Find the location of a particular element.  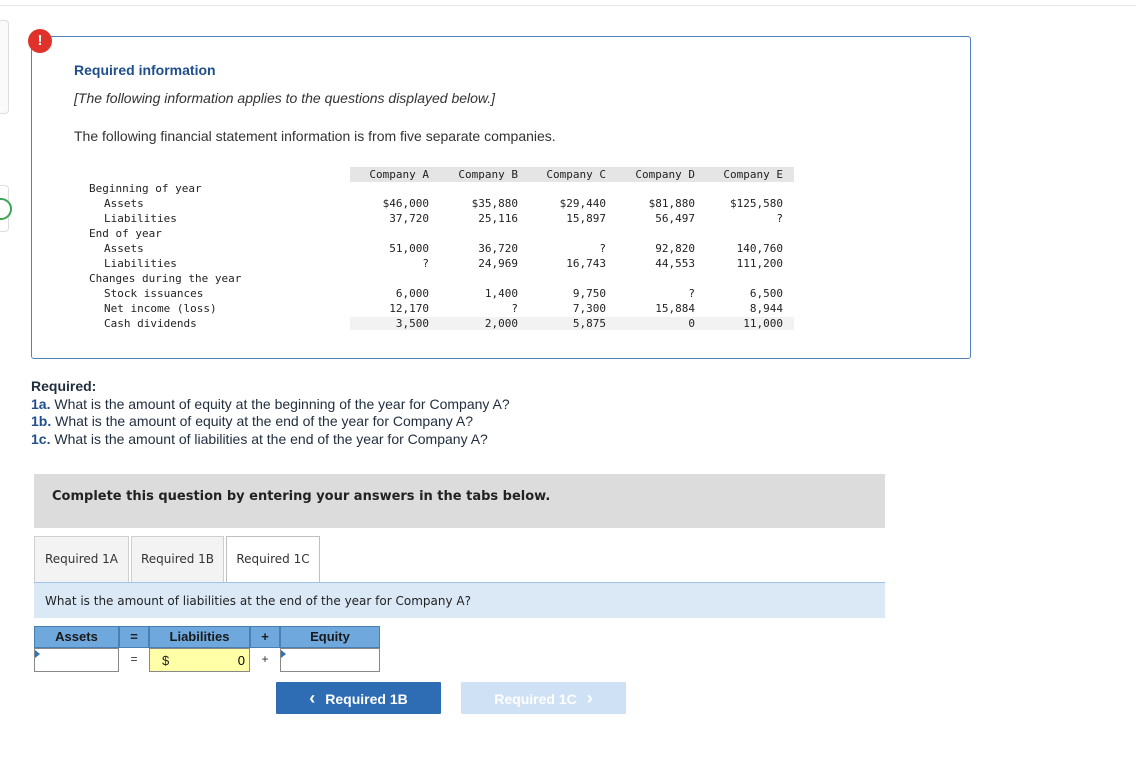

equity-cell is located at coordinates (330, 660).